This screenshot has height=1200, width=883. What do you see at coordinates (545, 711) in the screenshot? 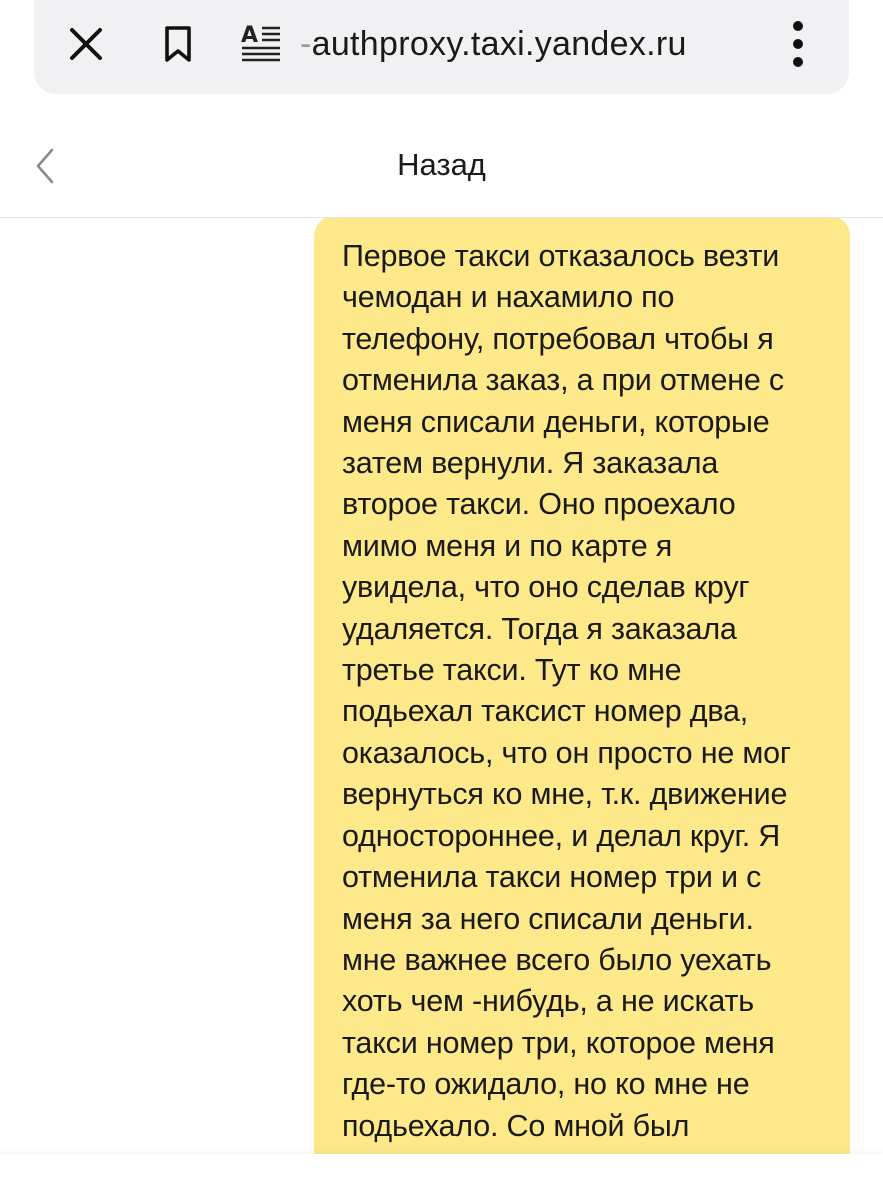
I see `message-line: подьехал таксист номер два,` at bounding box center [545, 711].